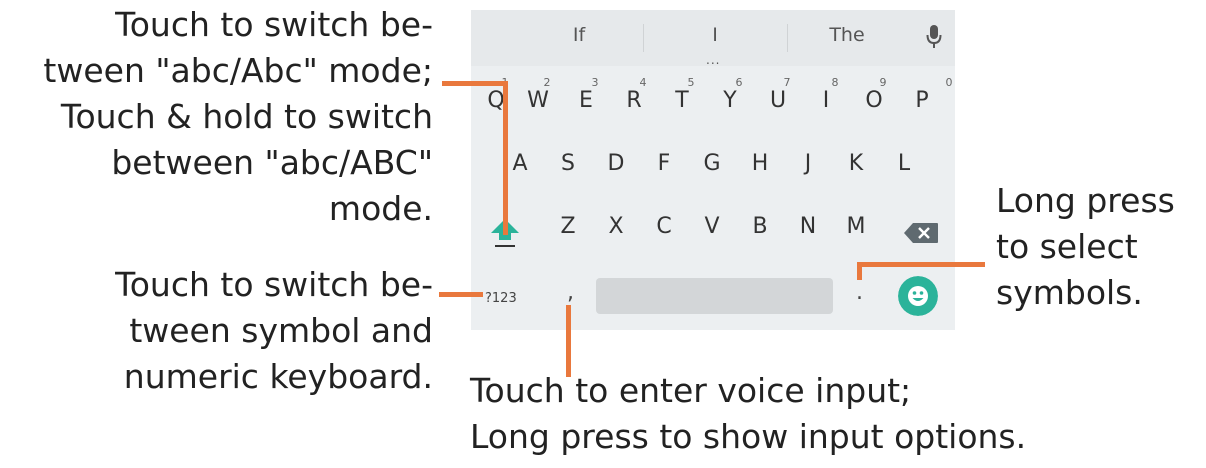  I want to click on key-hint: 7, so click(787, 82).